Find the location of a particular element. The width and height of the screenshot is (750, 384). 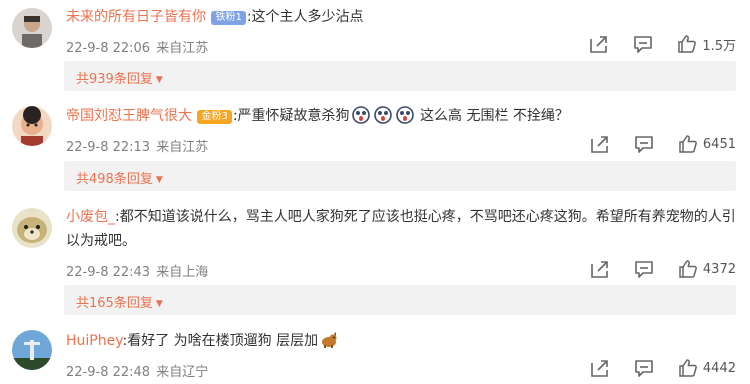

view-replies-link: 共498条回复 ▼ is located at coordinates (119, 177).